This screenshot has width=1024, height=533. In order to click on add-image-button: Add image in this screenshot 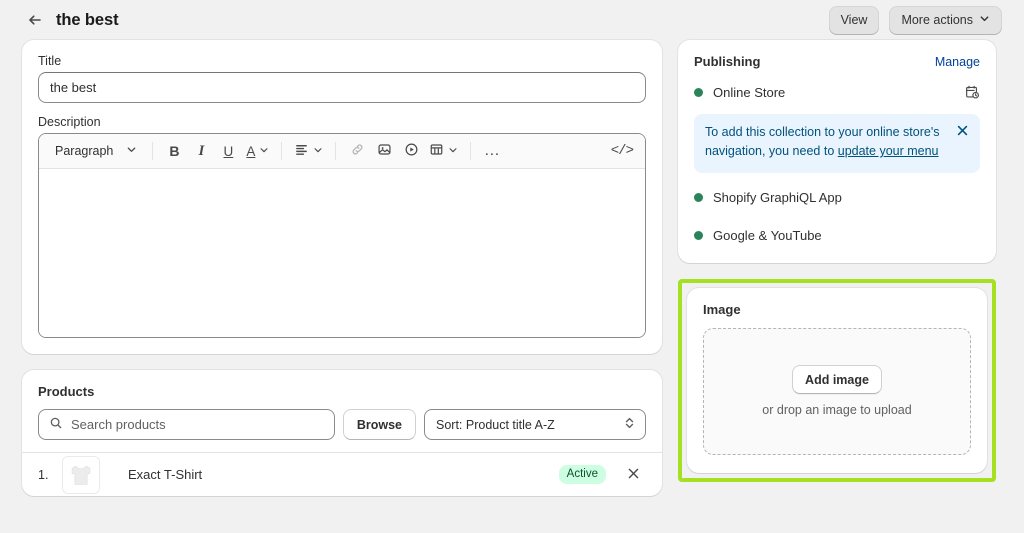, I will do `click(837, 380)`.